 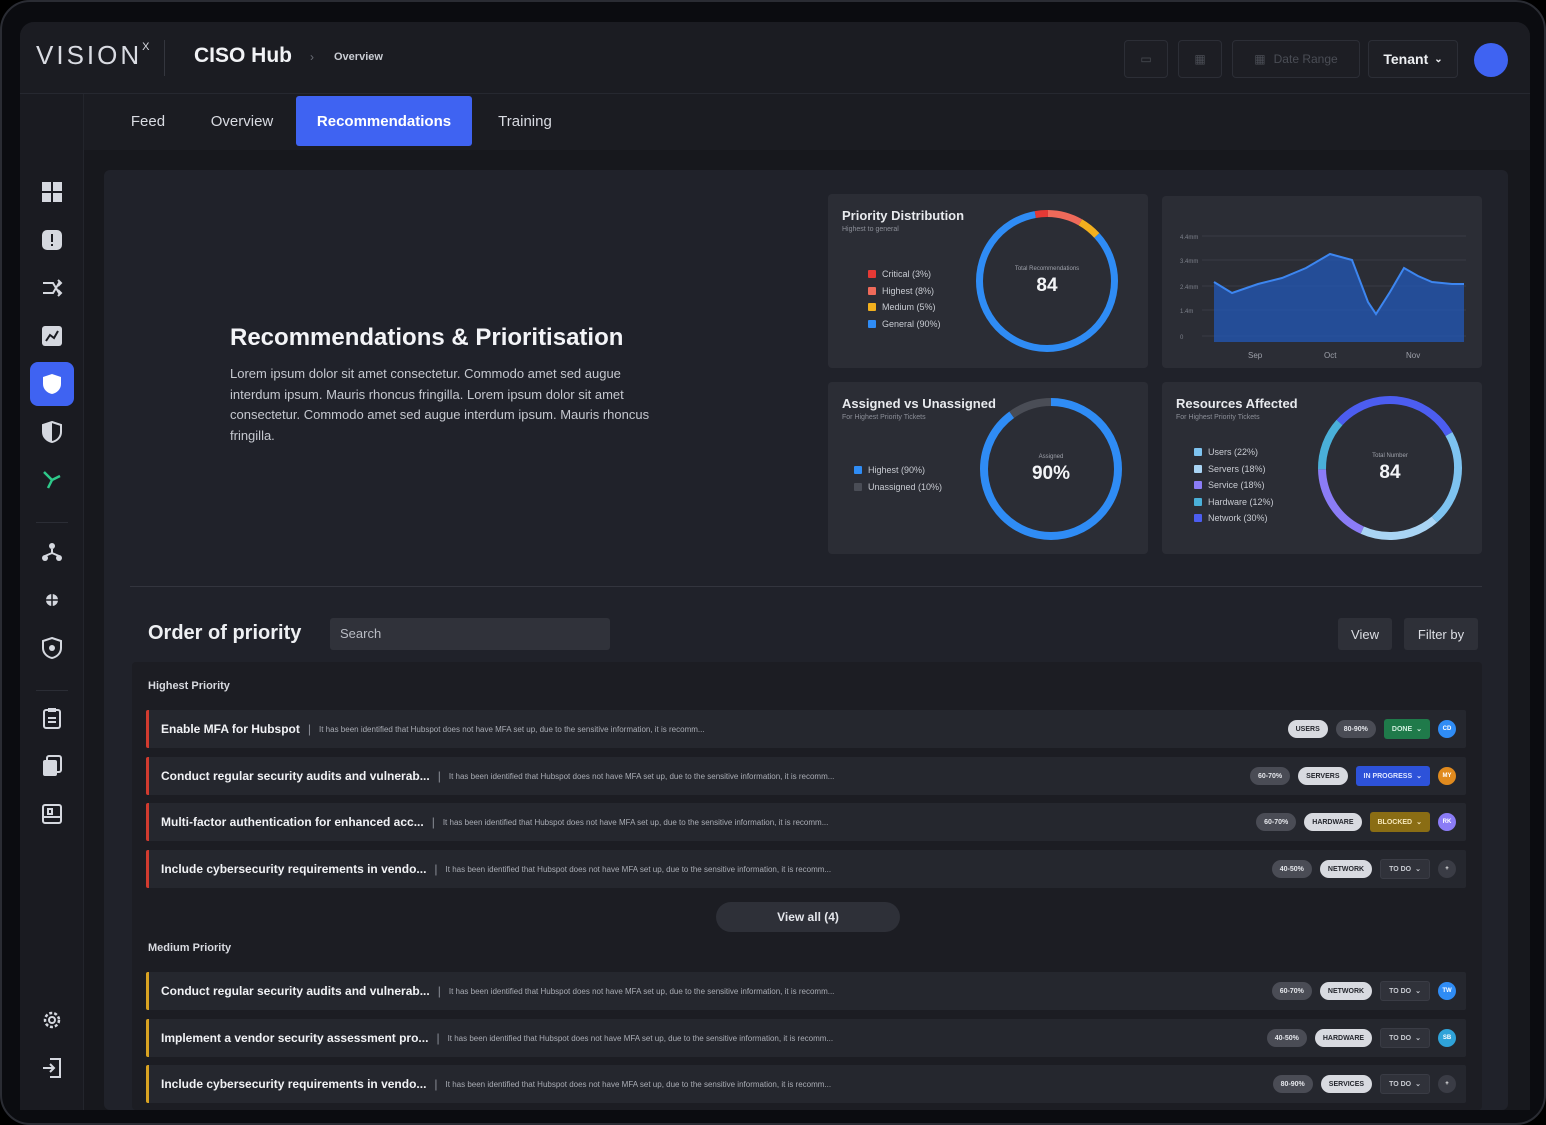 What do you see at coordinates (52, 192) in the screenshot?
I see `dashboard-icon` at bounding box center [52, 192].